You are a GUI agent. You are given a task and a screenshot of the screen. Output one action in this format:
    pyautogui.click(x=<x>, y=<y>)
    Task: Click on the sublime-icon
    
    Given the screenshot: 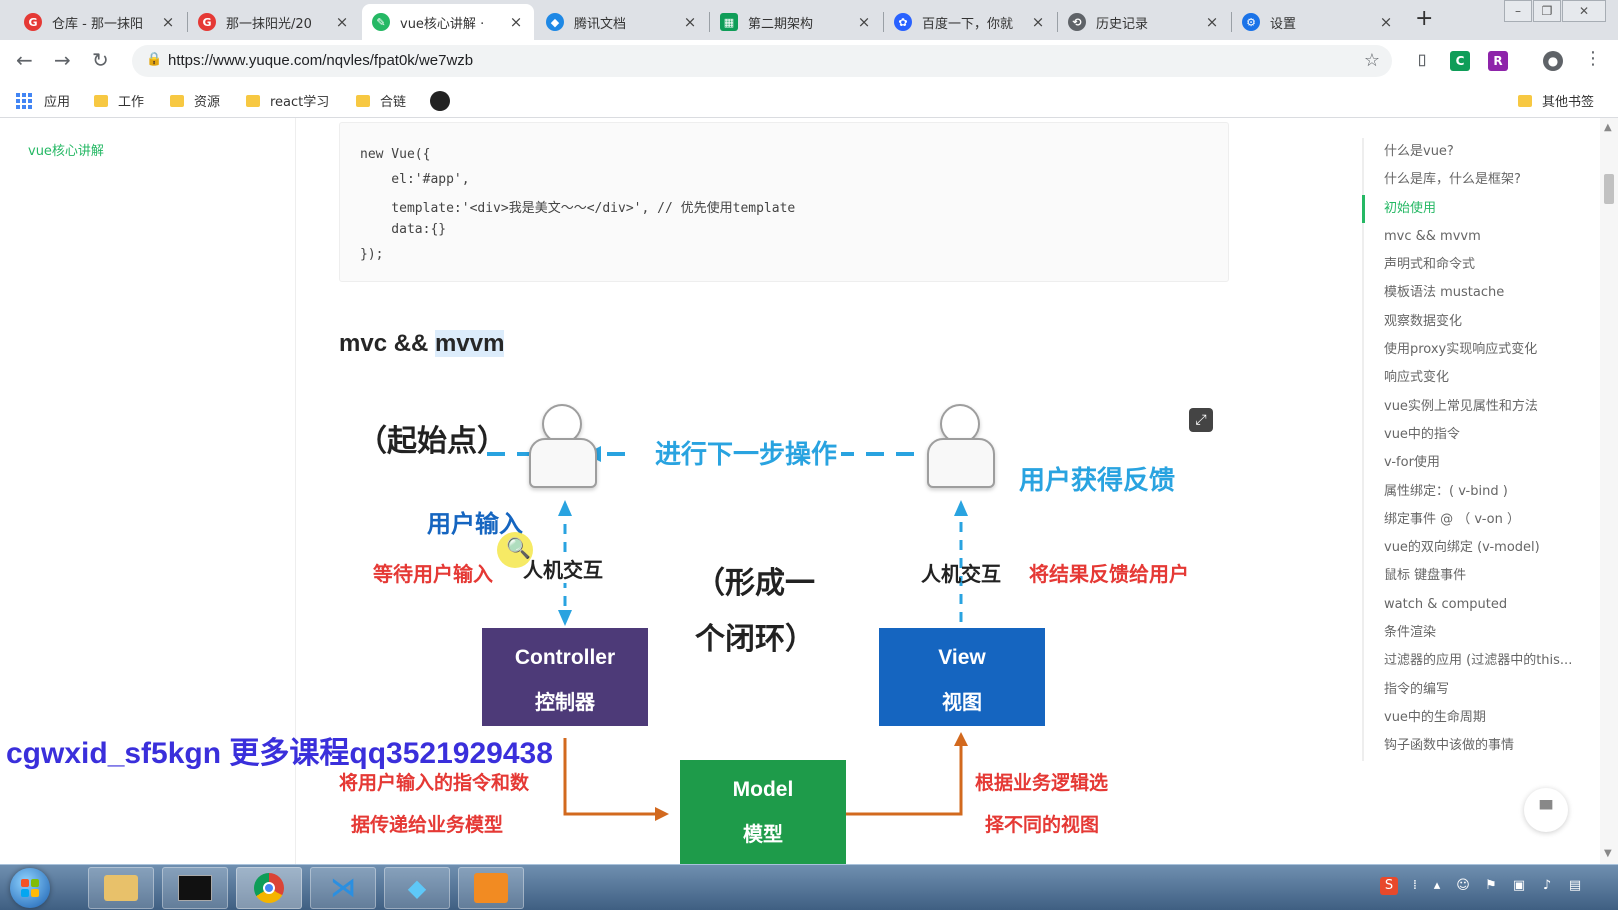 What is the action you would take?
    pyautogui.click(x=491, y=888)
    